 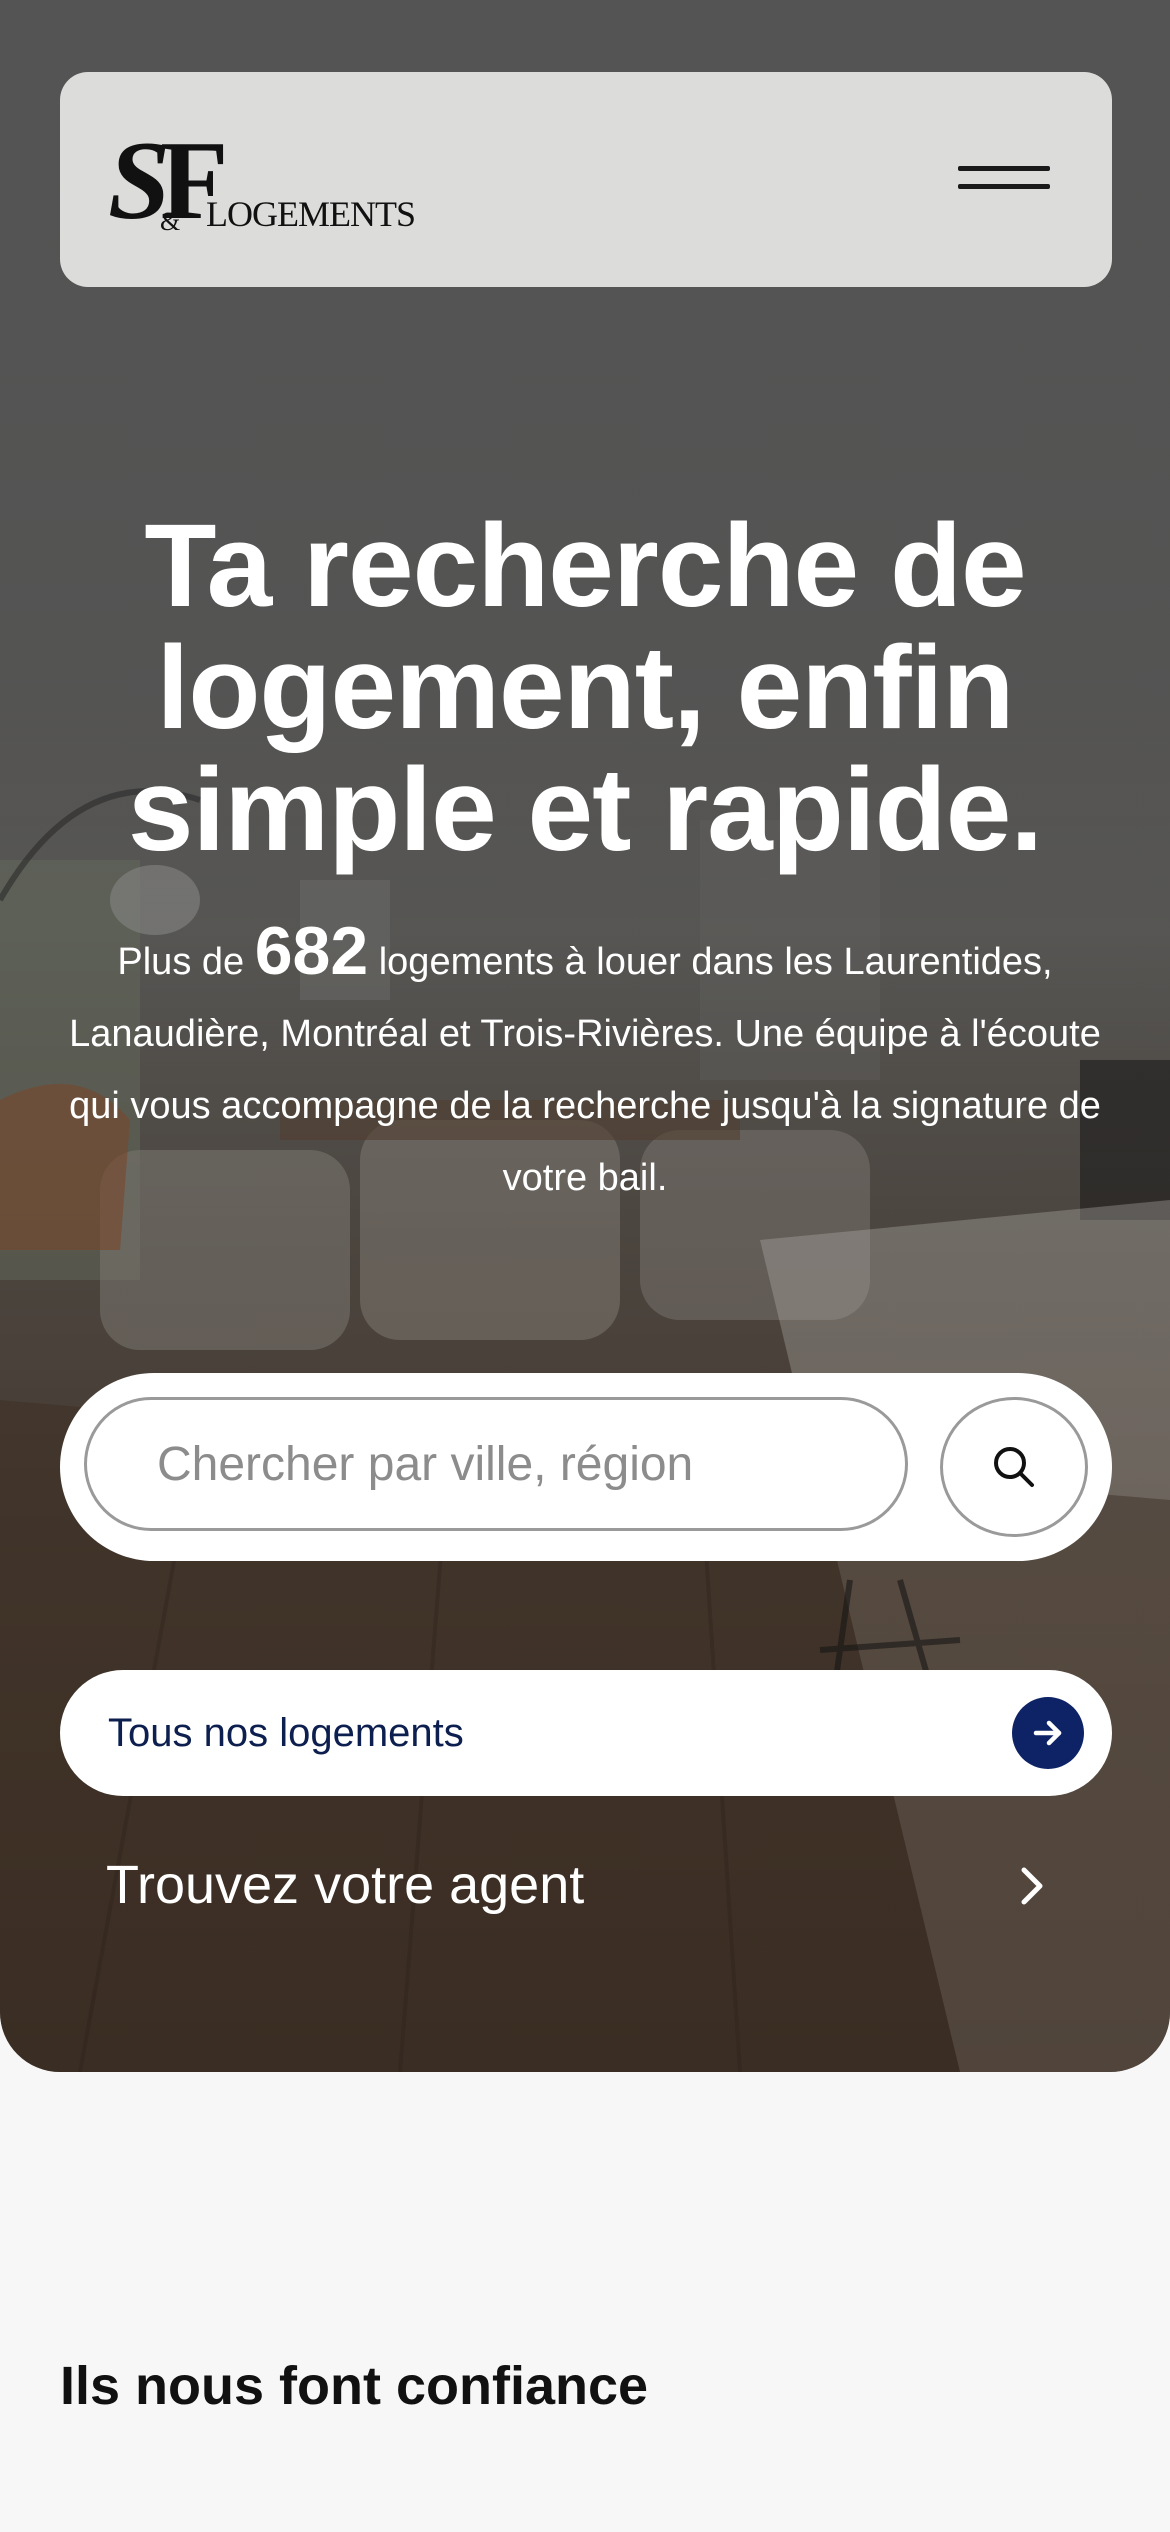 What do you see at coordinates (586, 1885) in the screenshot?
I see `find-agent-link: Trouvez votre agent` at bounding box center [586, 1885].